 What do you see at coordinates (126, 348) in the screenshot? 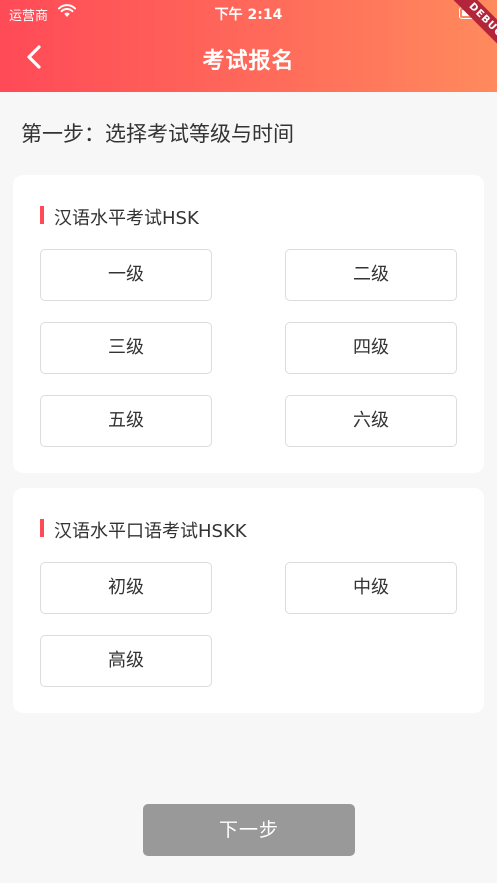
I see `level-button-hsk-3: 三级` at bounding box center [126, 348].